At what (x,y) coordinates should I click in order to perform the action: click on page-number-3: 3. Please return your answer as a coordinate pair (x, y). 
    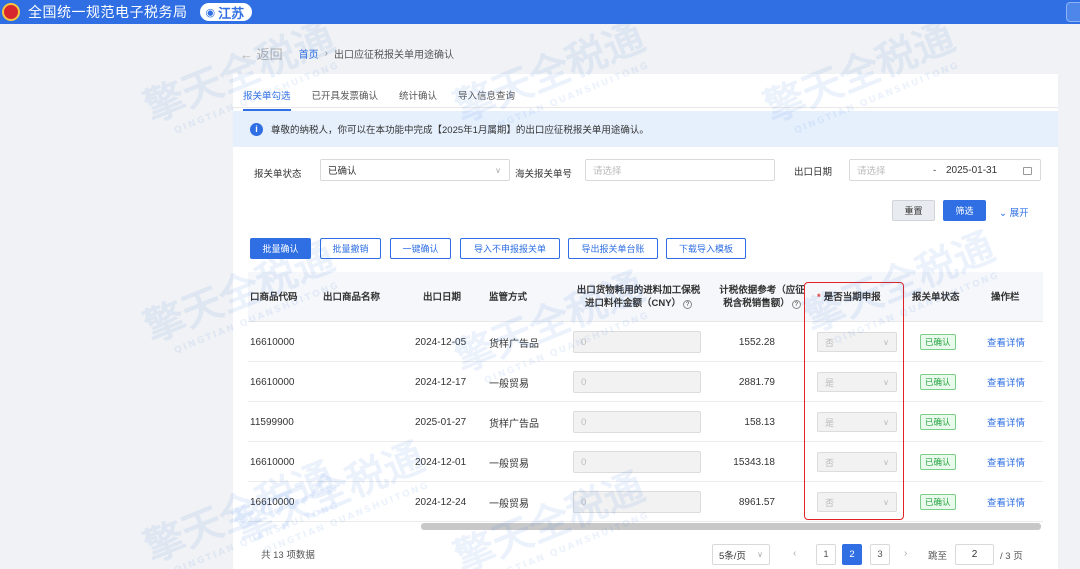
    Looking at the image, I should click on (880, 554).